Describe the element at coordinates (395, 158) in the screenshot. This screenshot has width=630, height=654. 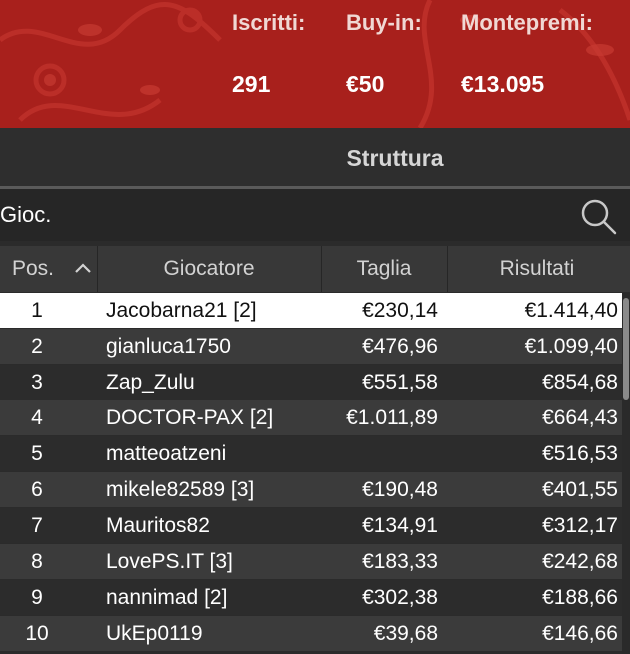
I see `section-title: Struttura` at that location.